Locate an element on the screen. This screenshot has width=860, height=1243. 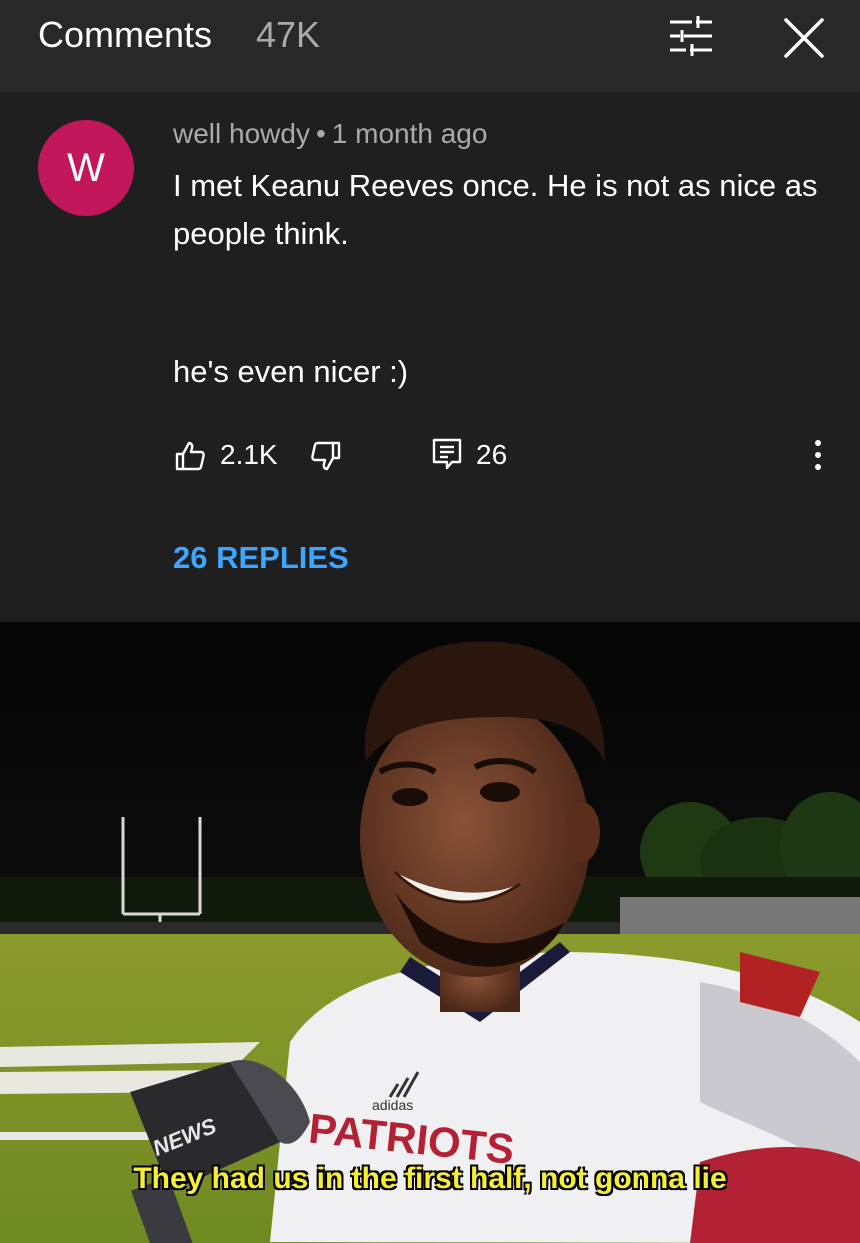
view-replies-button: 26 REPLIES is located at coordinates (261, 558).